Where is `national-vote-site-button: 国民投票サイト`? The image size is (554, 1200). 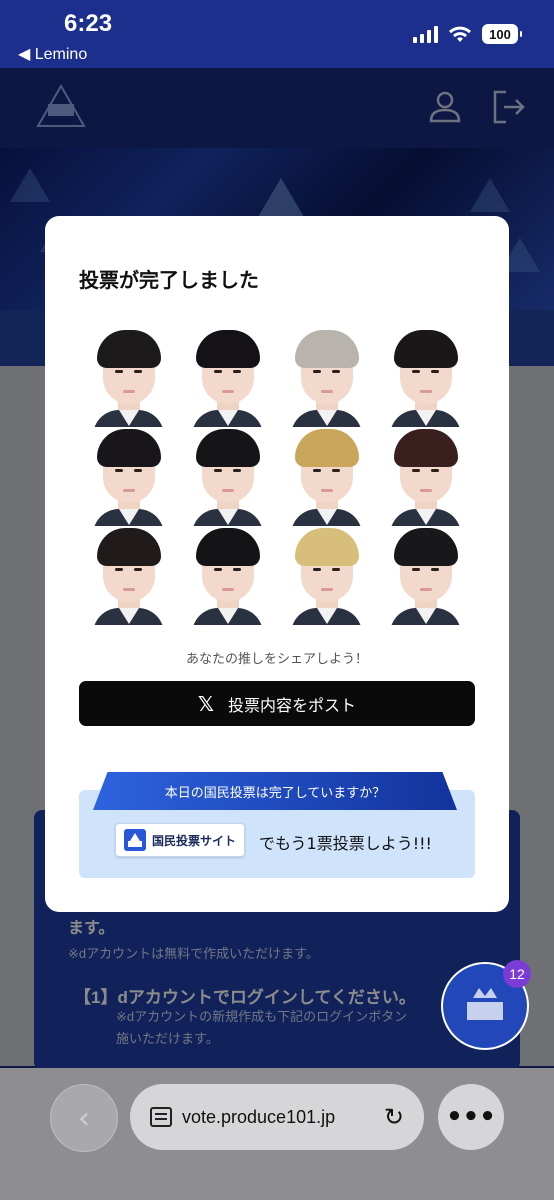 national-vote-site-button: 国民投票サイト is located at coordinates (180, 840).